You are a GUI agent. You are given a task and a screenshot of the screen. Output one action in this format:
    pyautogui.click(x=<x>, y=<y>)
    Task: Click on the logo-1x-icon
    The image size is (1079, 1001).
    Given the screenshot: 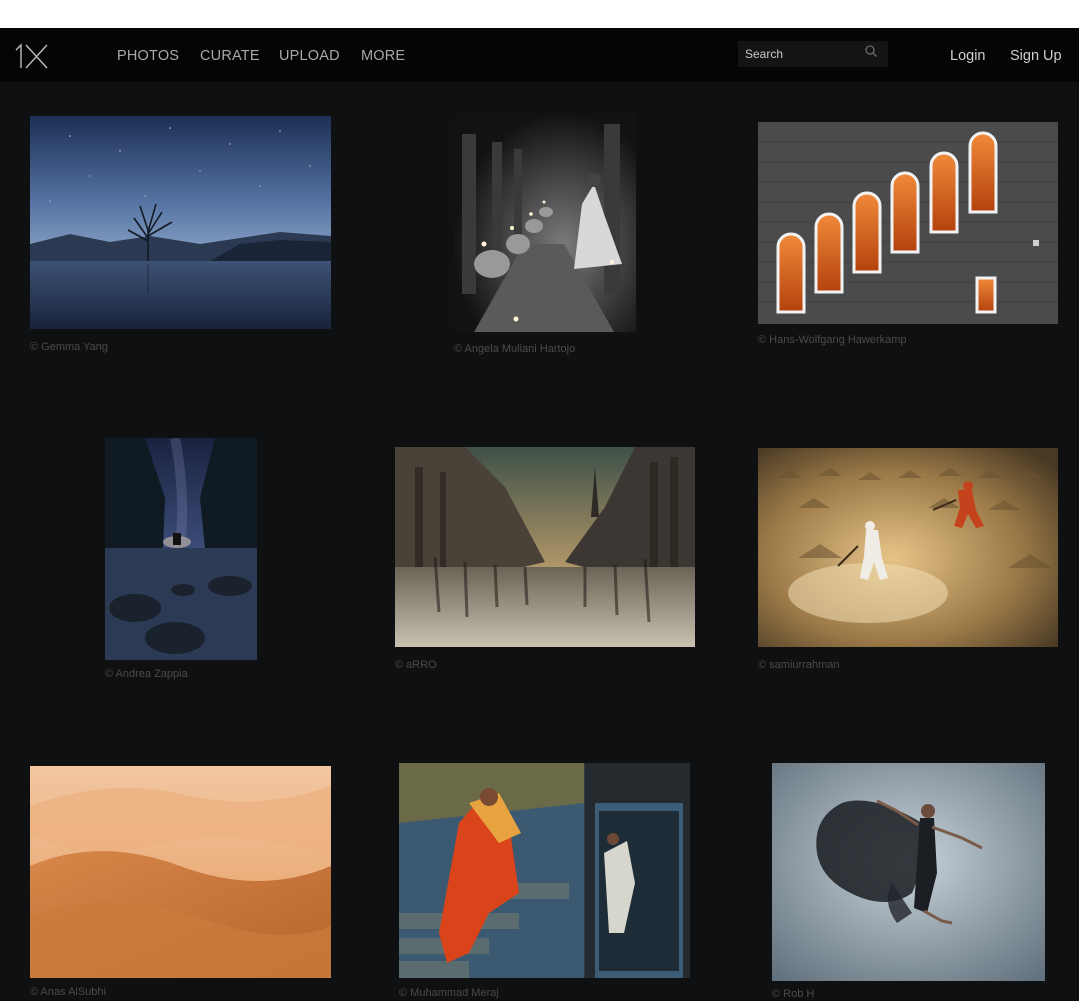 What is the action you would take?
    pyautogui.click(x=31, y=56)
    